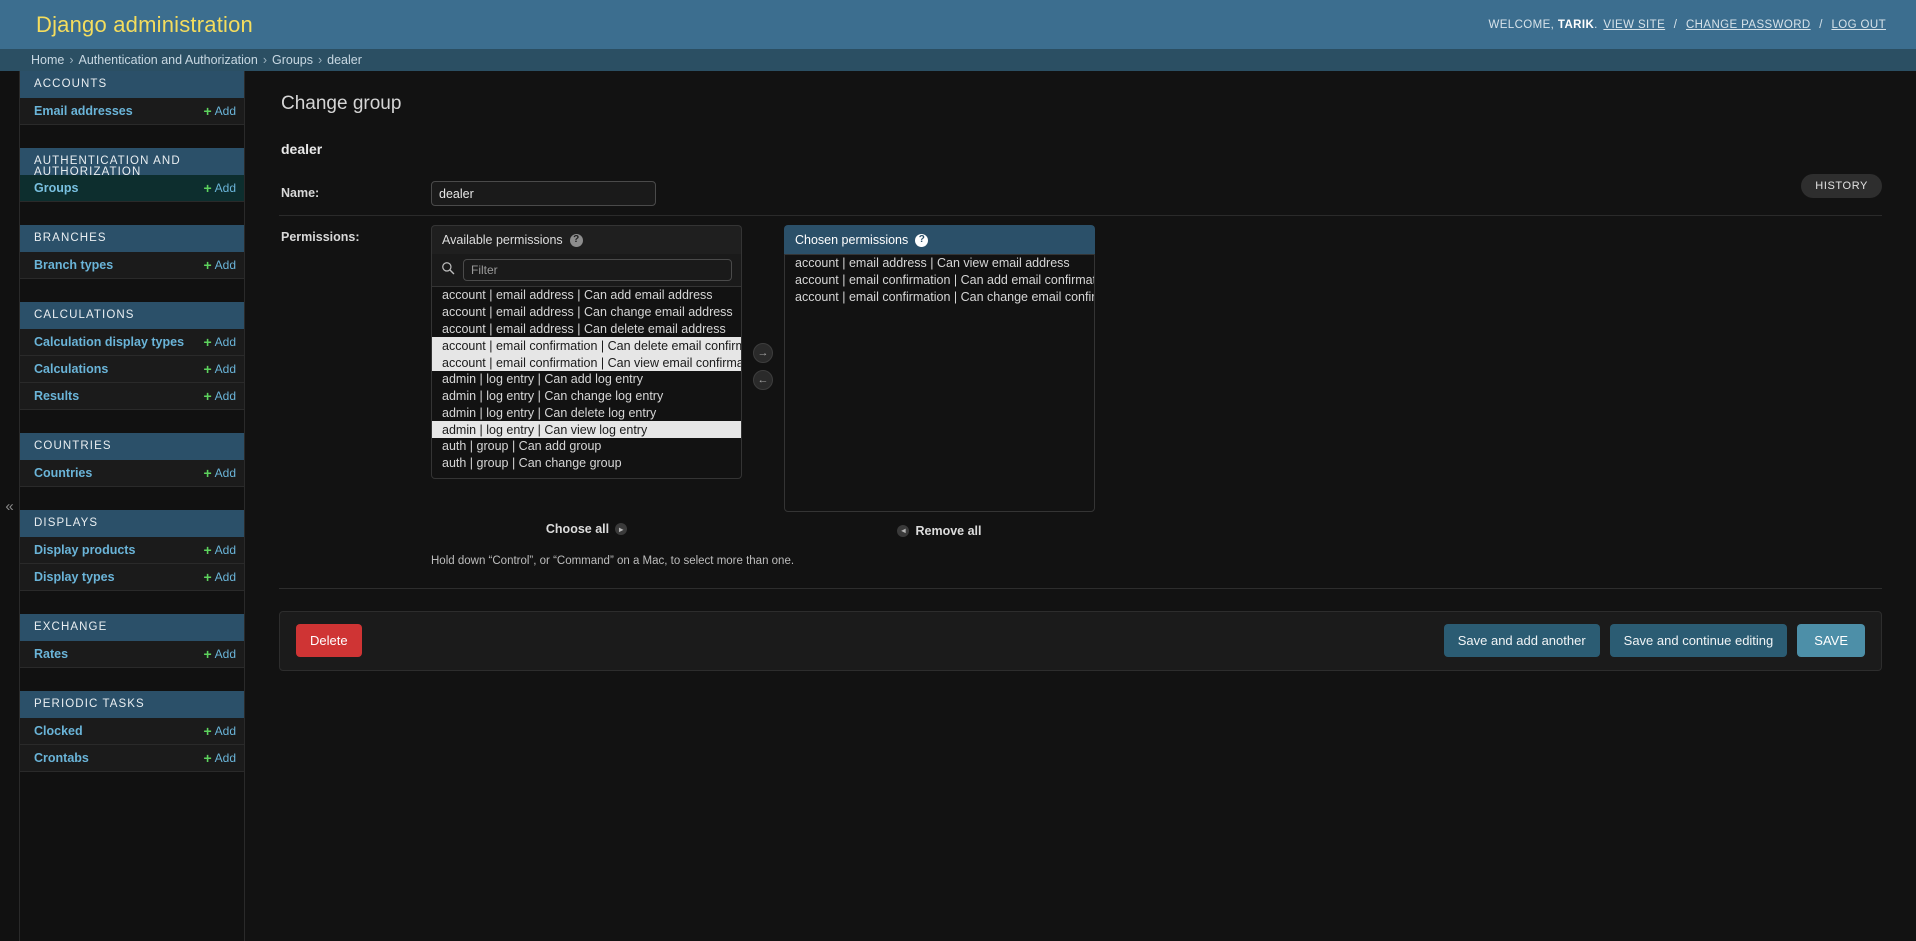  I want to click on sidebar-item-label: Display products, so click(84, 550).